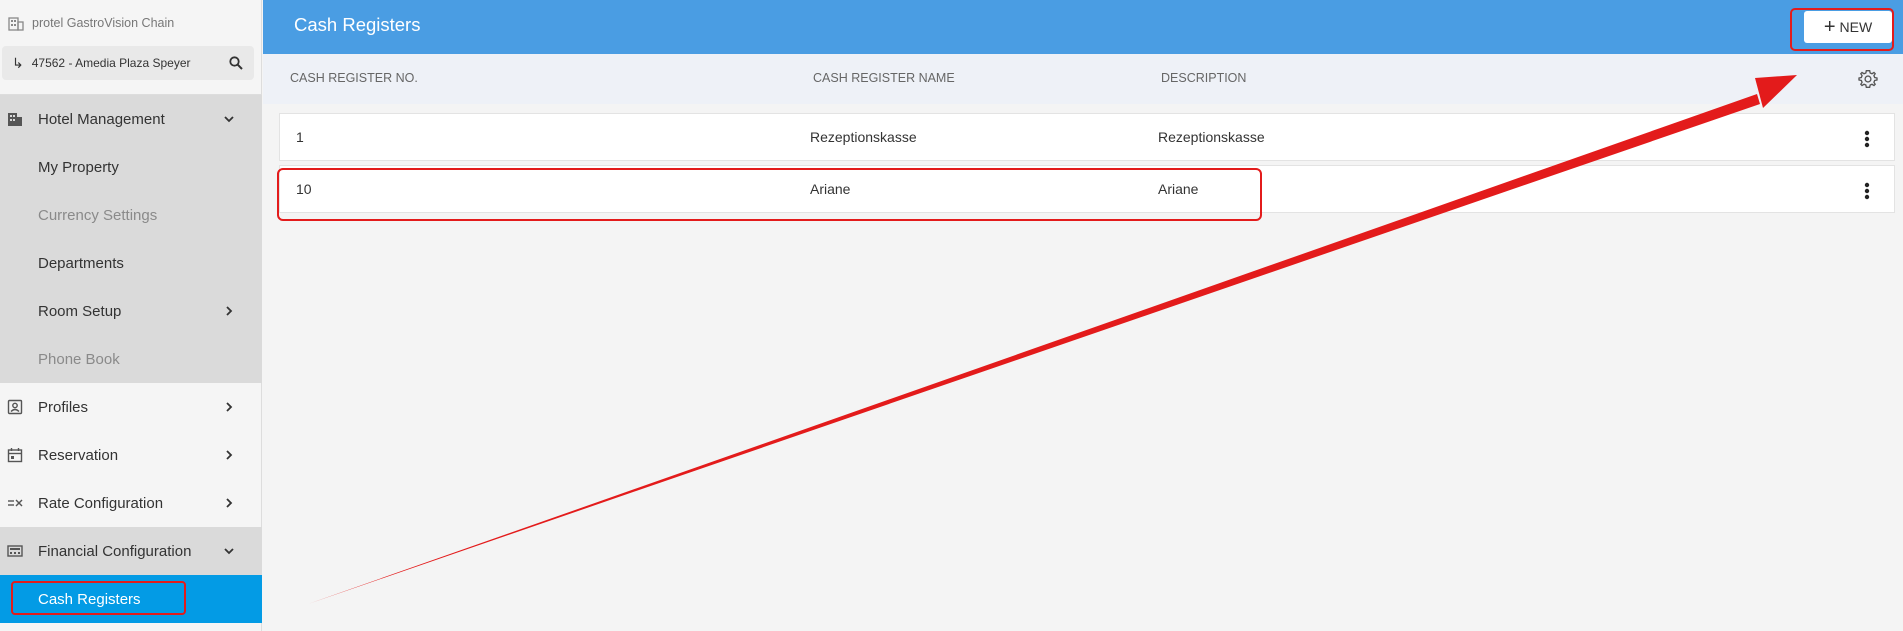 The height and width of the screenshot is (631, 1903). Describe the element at coordinates (354, 78) in the screenshot. I see `column-header-no: CASH REGISTER NO.` at that location.